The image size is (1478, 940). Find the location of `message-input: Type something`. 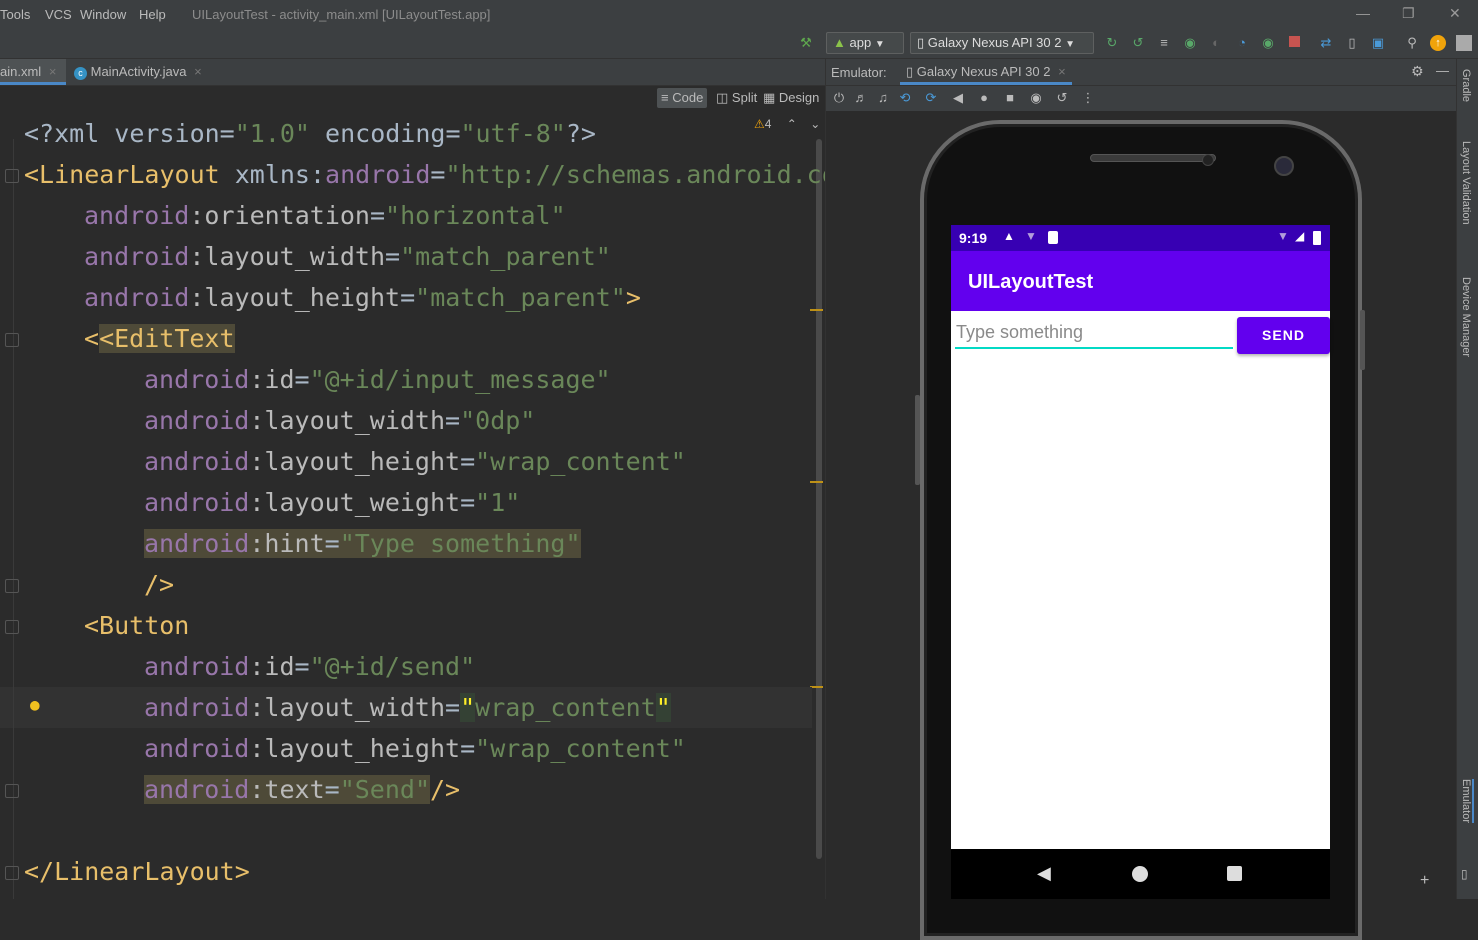

message-input: Type something is located at coordinates (1094, 333).